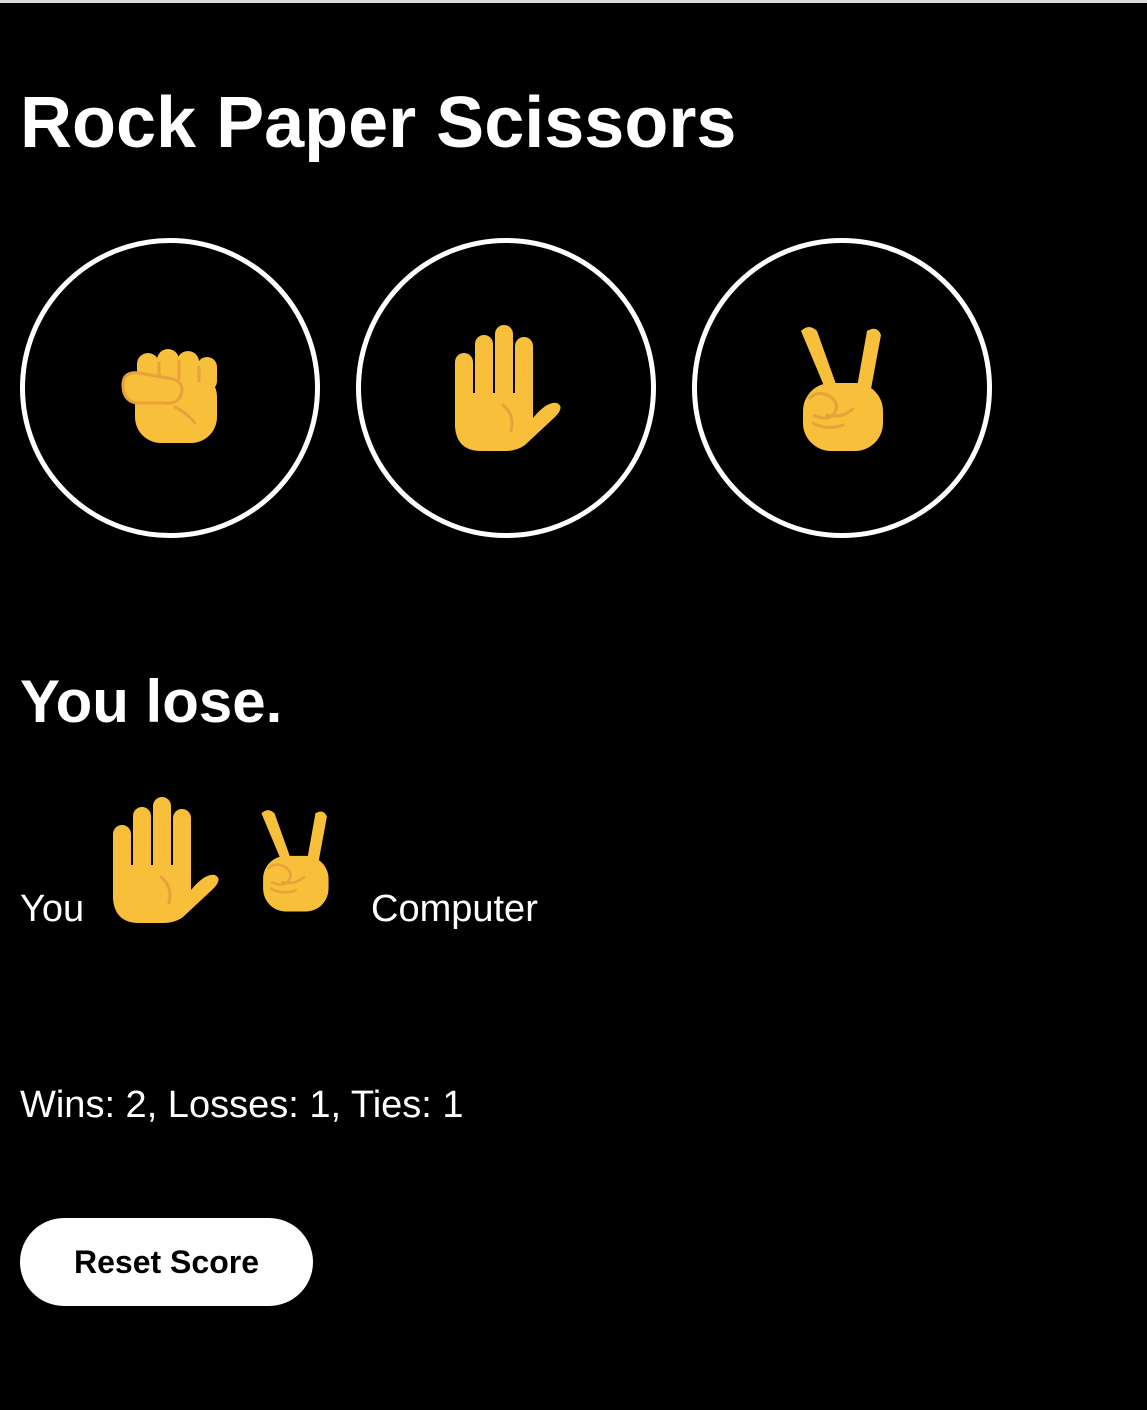  I want to click on paper-button, so click(506, 388).